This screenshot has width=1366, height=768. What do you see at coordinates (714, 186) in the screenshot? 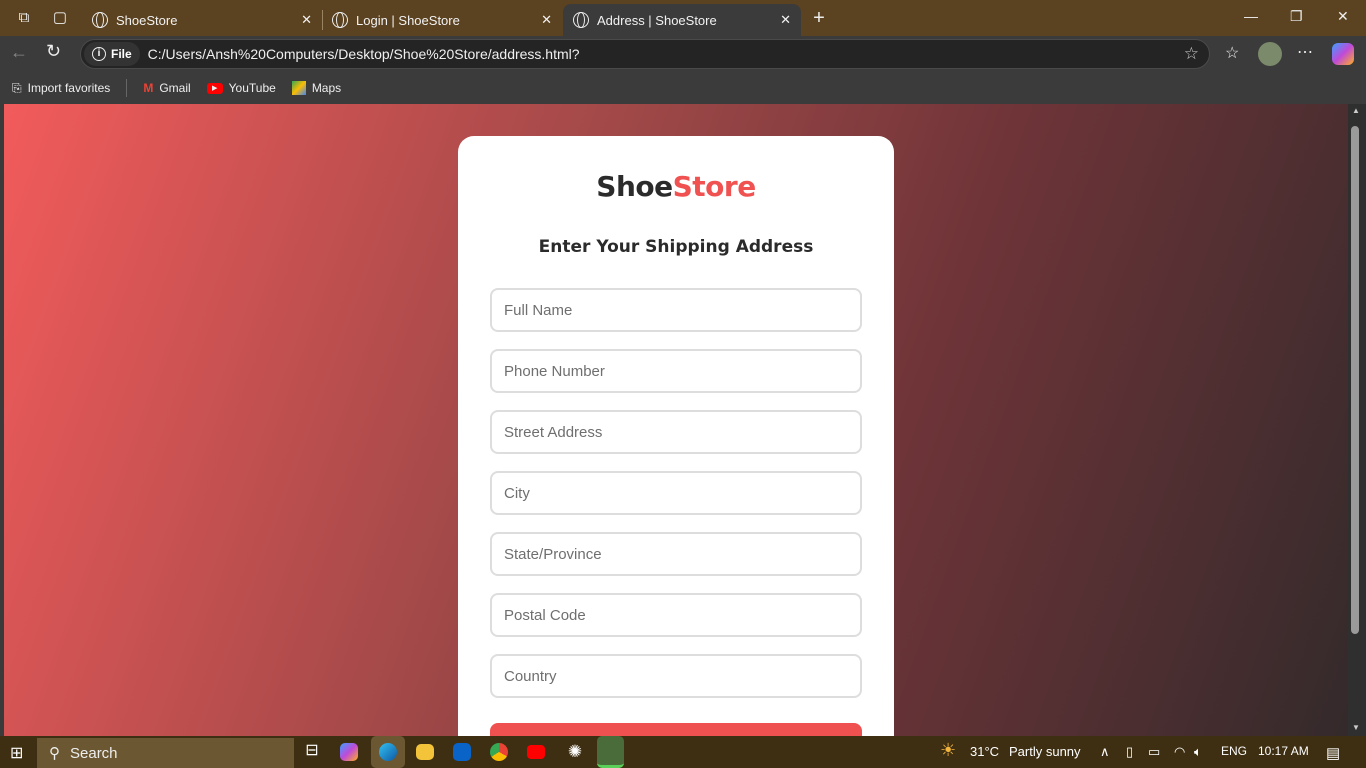
I see `logo-part2: Store` at bounding box center [714, 186].